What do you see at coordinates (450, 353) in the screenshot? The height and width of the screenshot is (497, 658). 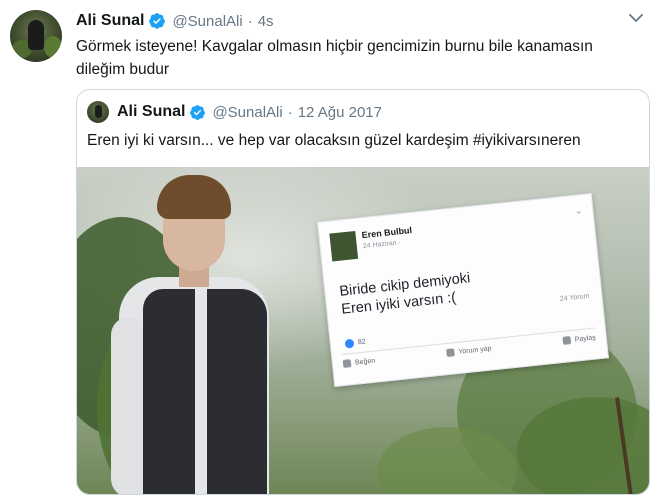 I see `comment-icon` at bounding box center [450, 353].